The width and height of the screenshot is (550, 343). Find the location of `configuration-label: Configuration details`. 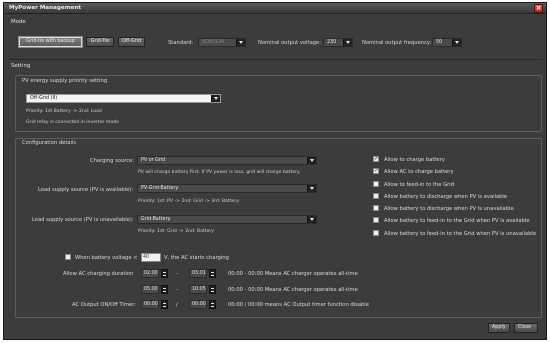

configuration-label: Configuration details is located at coordinates (49, 143).